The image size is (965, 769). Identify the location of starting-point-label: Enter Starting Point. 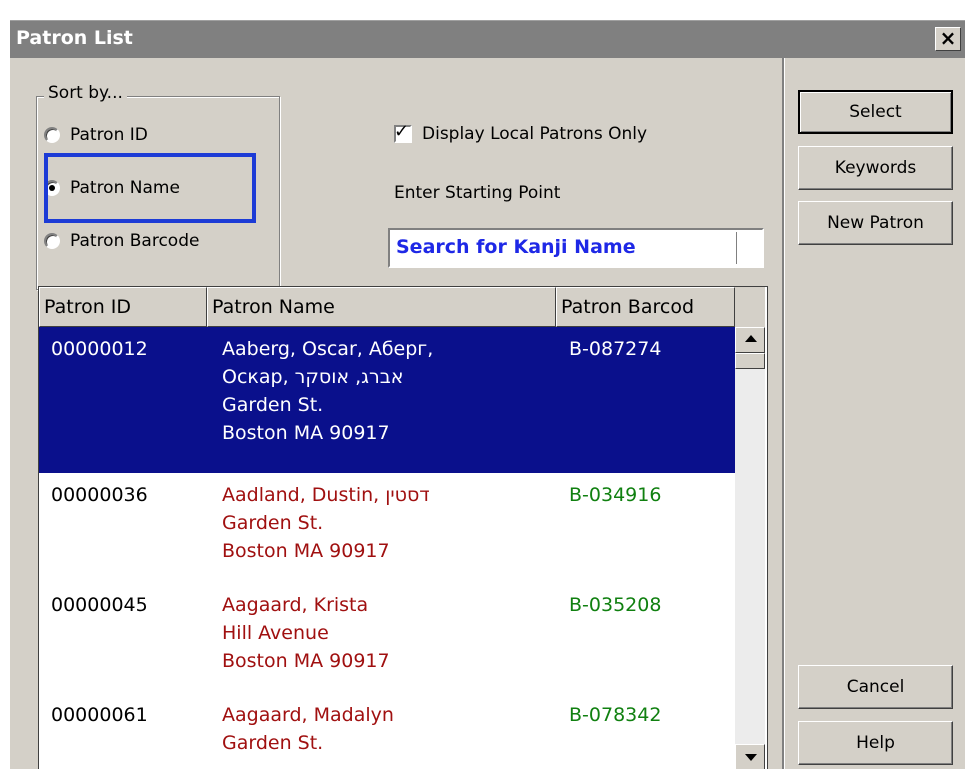
(477, 193).